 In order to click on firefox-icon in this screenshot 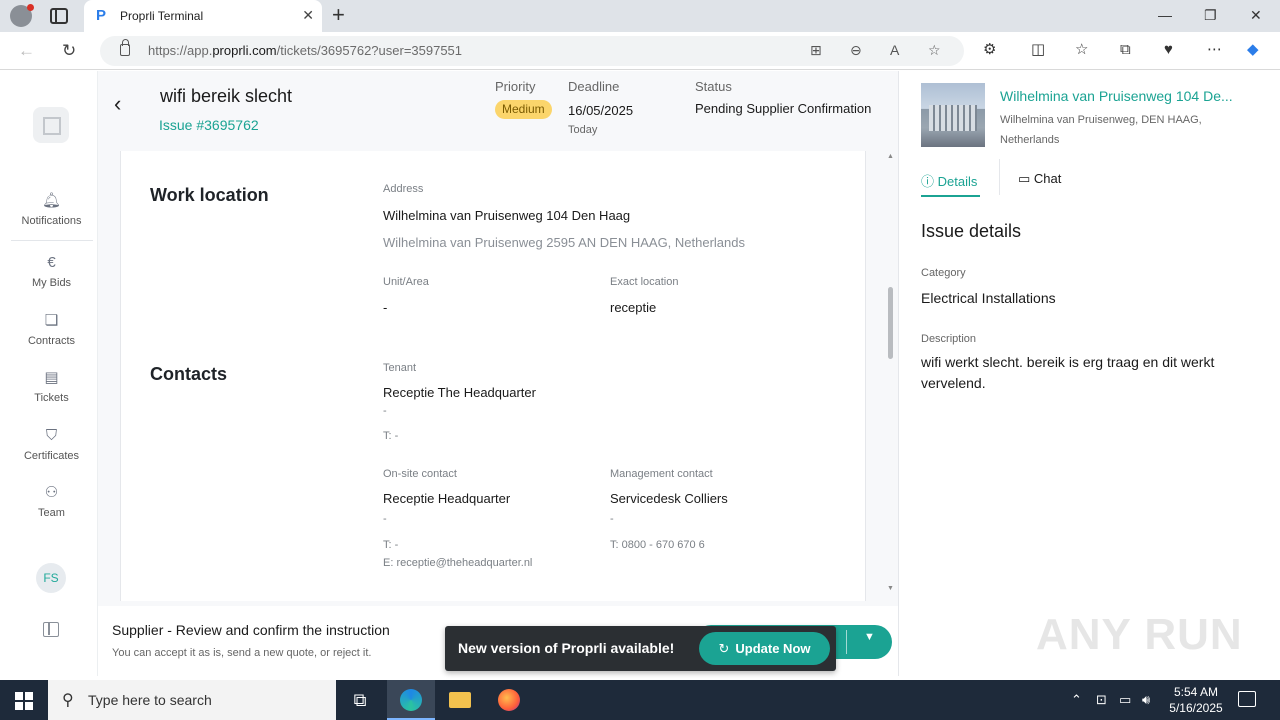, I will do `click(509, 700)`.